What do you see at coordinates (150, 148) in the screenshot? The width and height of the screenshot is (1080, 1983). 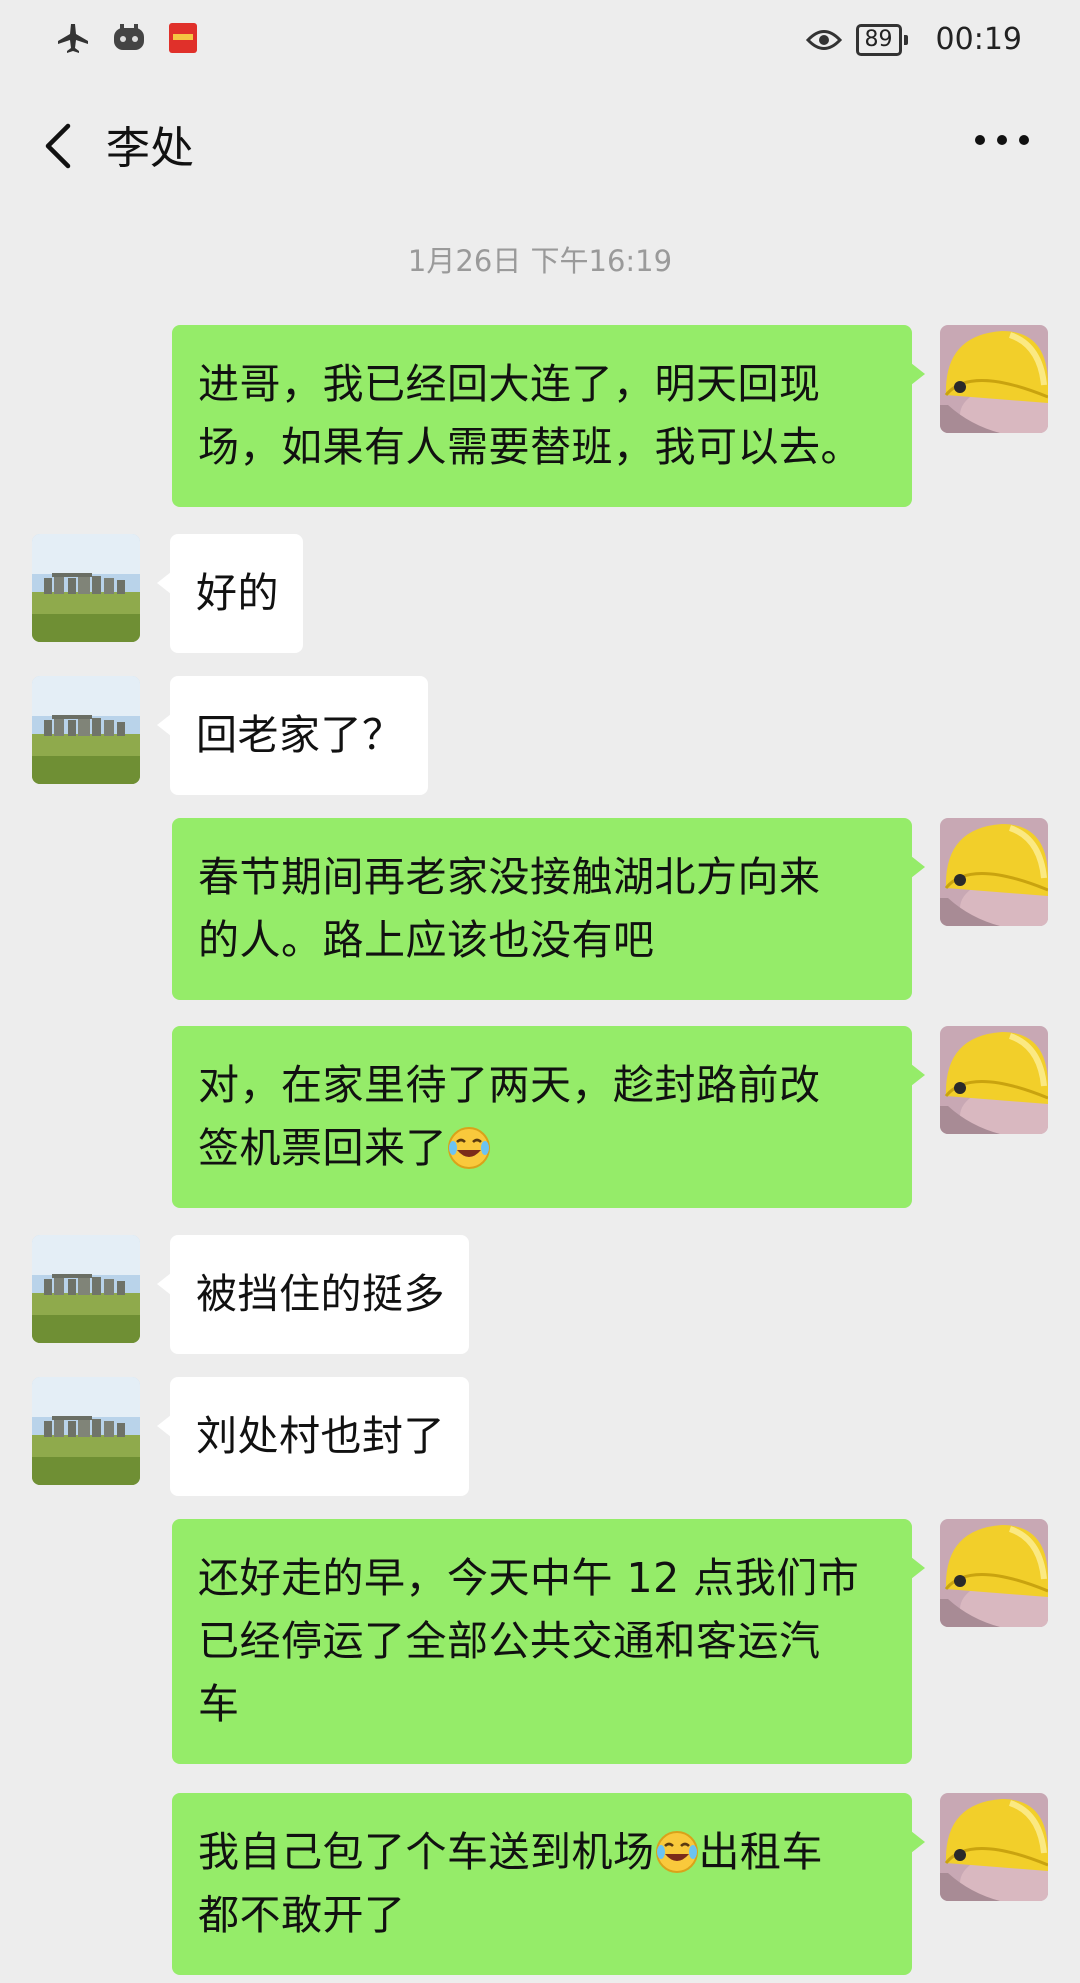 I see `chat-title: 李处` at bounding box center [150, 148].